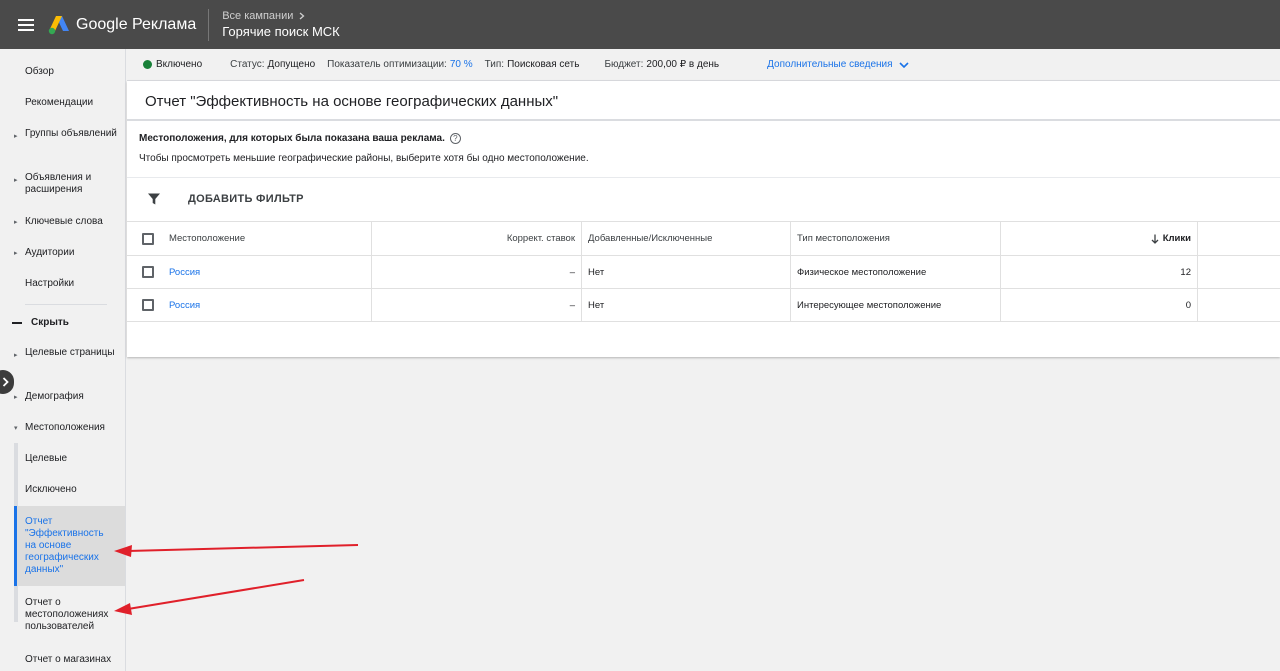  I want to click on sidebar-hide-toggle: Скрыть, so click(40, 322).